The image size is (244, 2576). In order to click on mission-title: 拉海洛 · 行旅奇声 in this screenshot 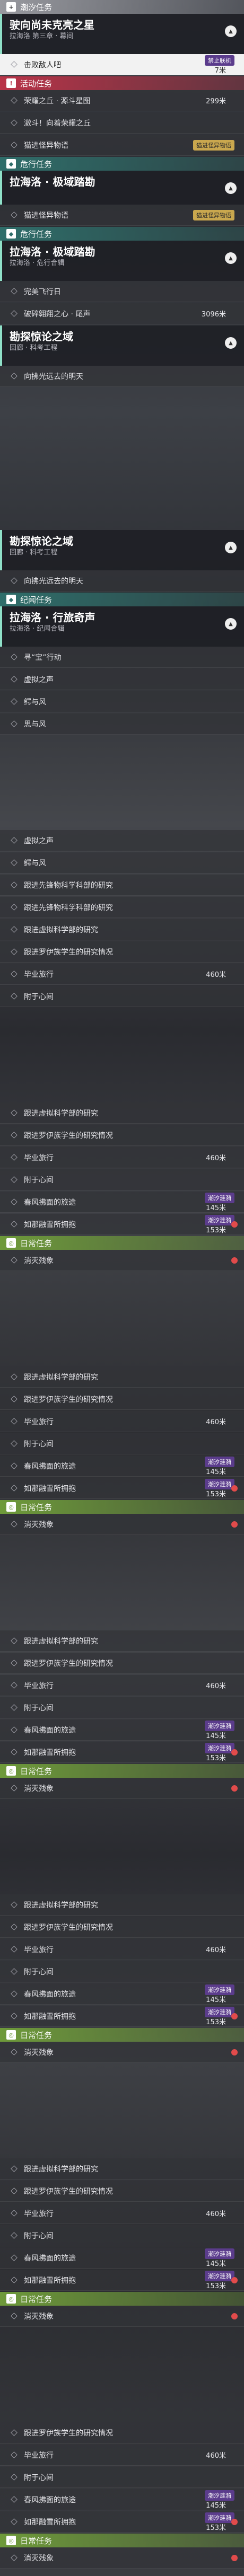, I will do `click(53, 617)`.